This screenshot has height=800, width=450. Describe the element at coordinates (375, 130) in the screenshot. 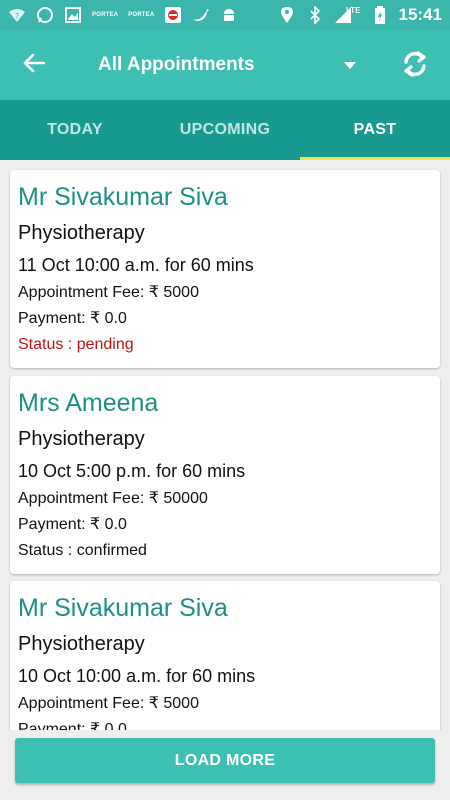

I see `tab-past: PAST` at that location.